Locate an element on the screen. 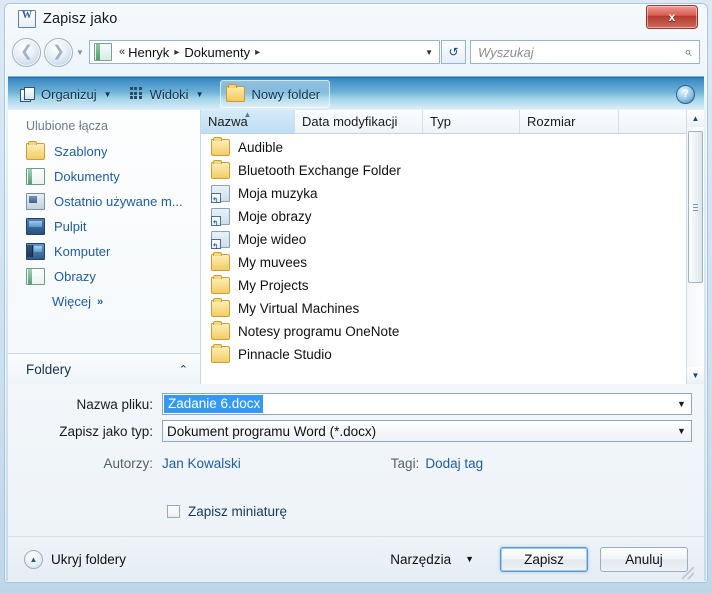  views-label: Widoki is located at coordinates (169, 94).